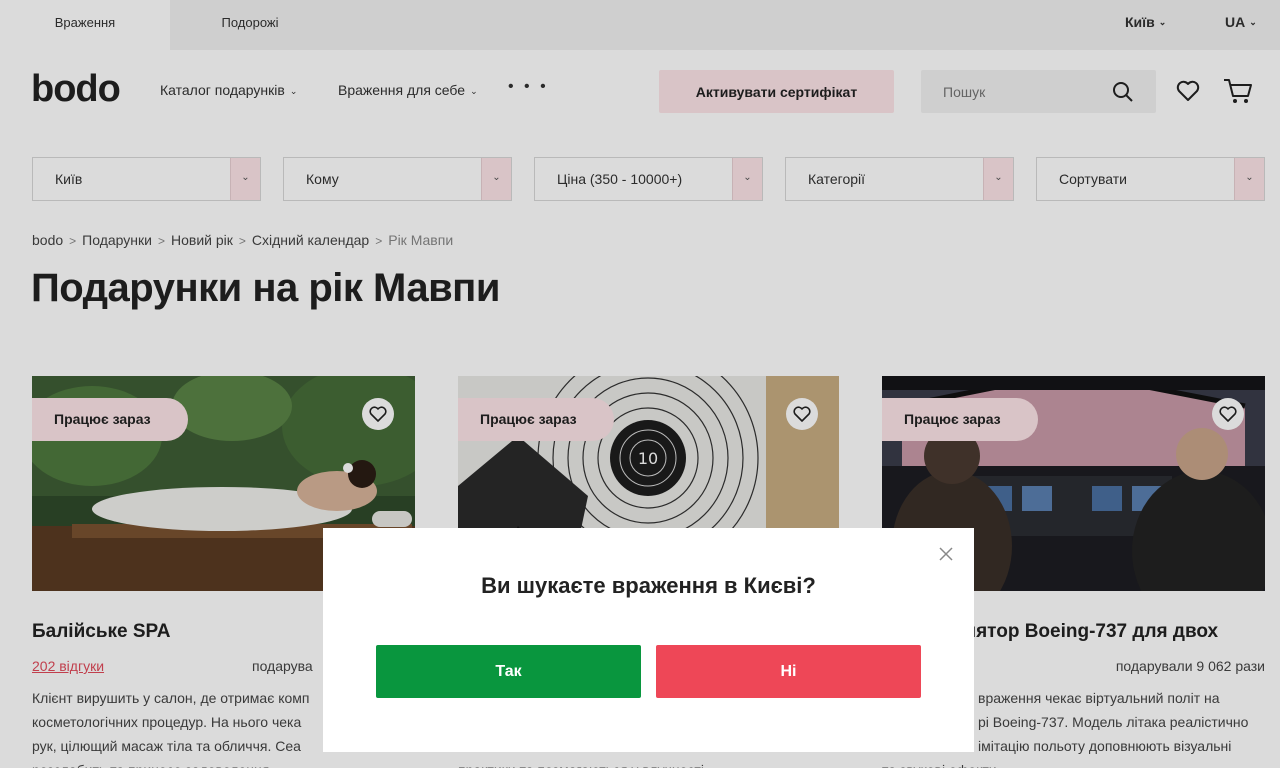  What do you see at coordinates (508, 671) in the screenshot?
I see `yes-button: Так` at bounding box center [508, 671].